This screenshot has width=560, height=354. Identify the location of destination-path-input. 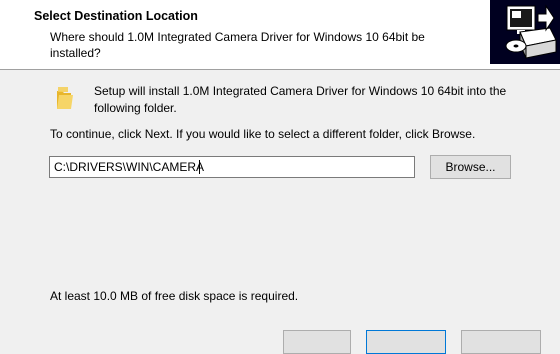
(232, 167).